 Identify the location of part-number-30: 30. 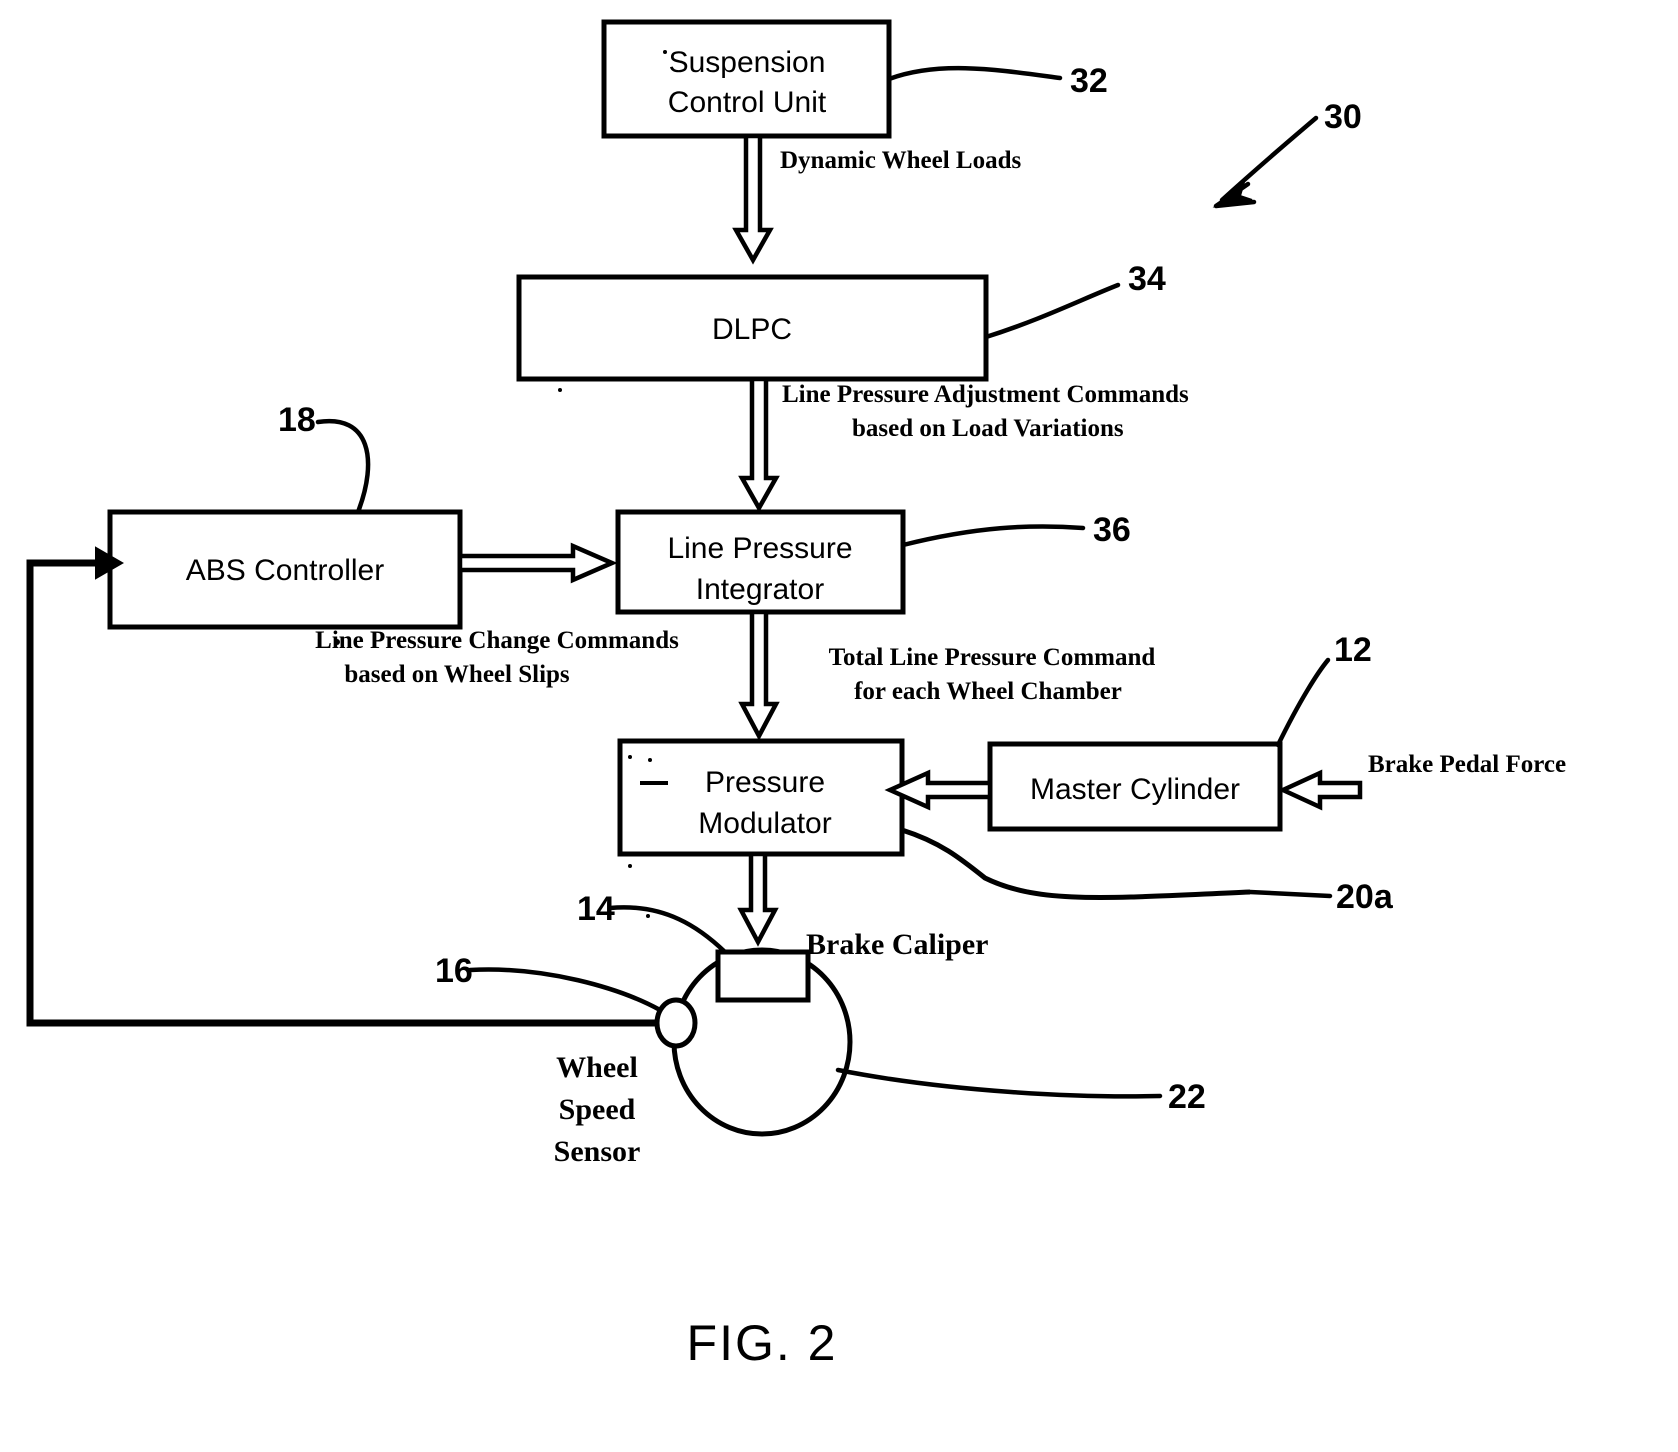
(1343, 117).